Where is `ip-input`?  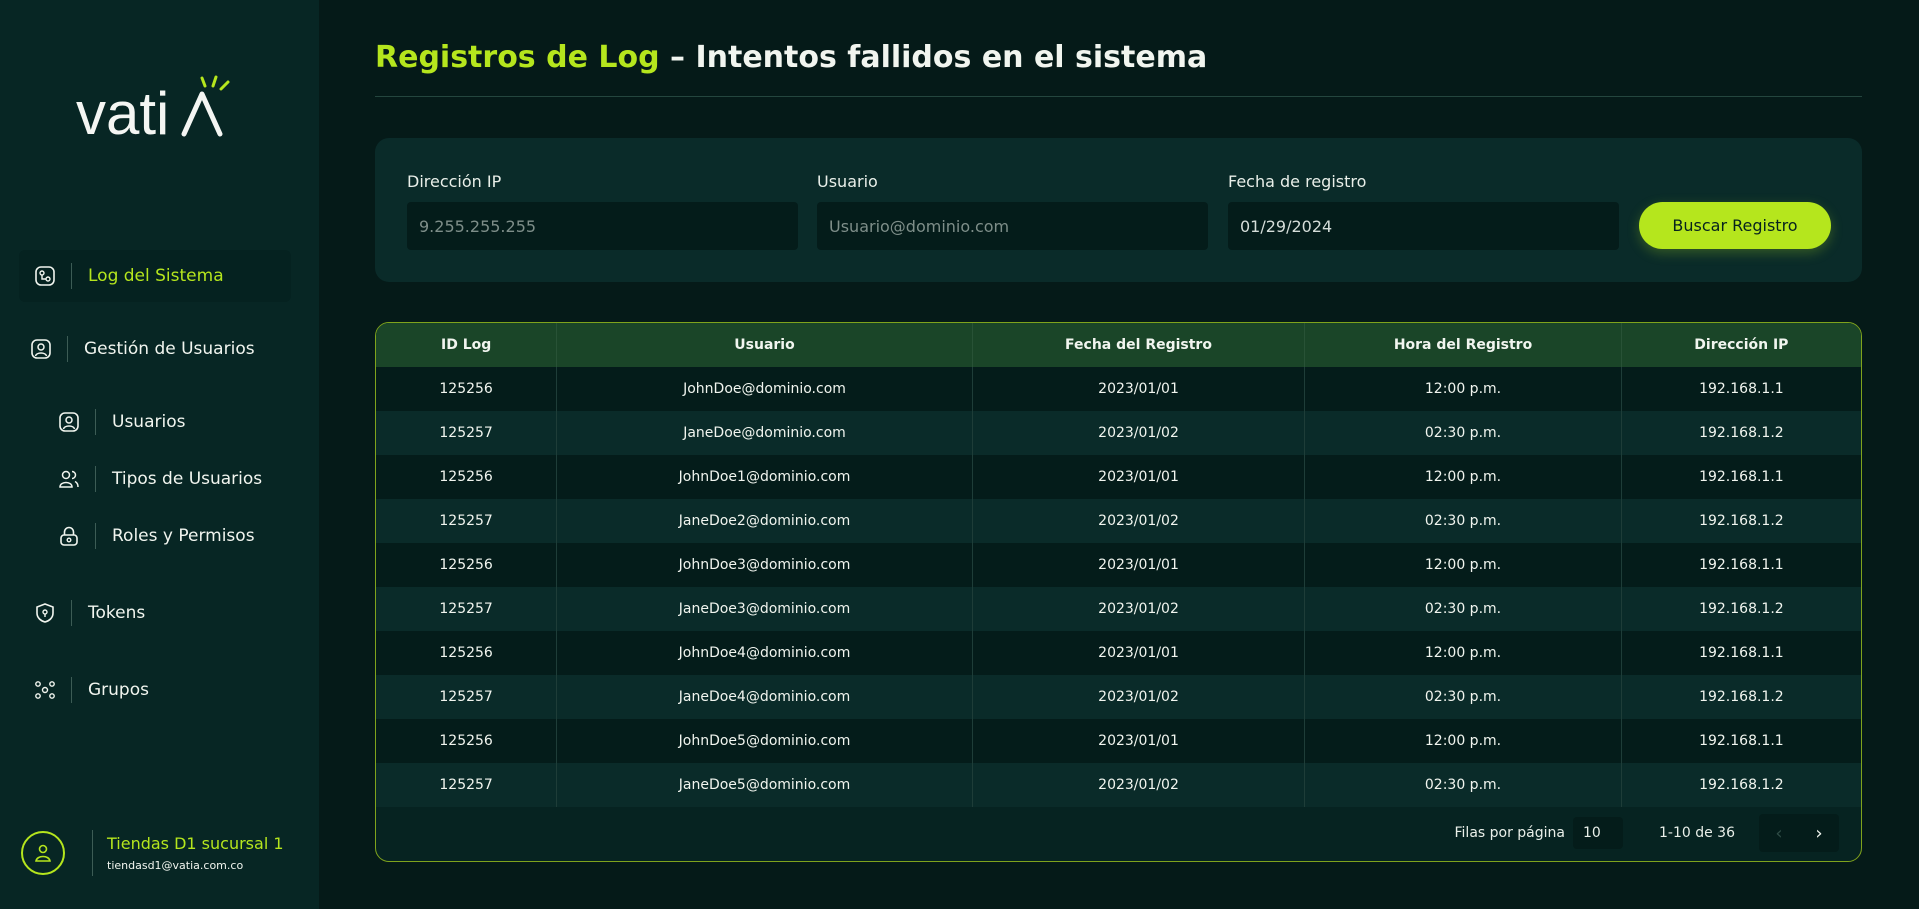
ip-input is located at coordinates (602, 226).